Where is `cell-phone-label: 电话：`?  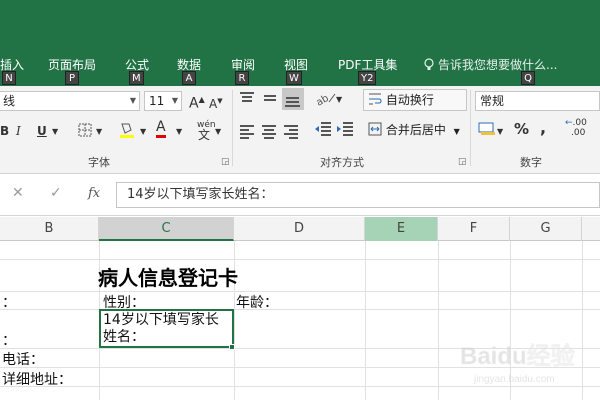 cell-phone-label: 电话： is located at coordinates (23, 359).